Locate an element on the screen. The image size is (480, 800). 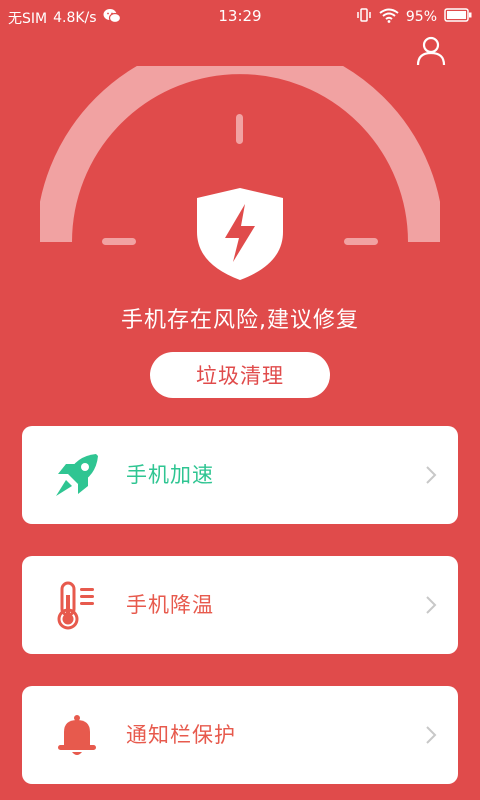
shield-warning-icon is located at coordinates (240, 234).